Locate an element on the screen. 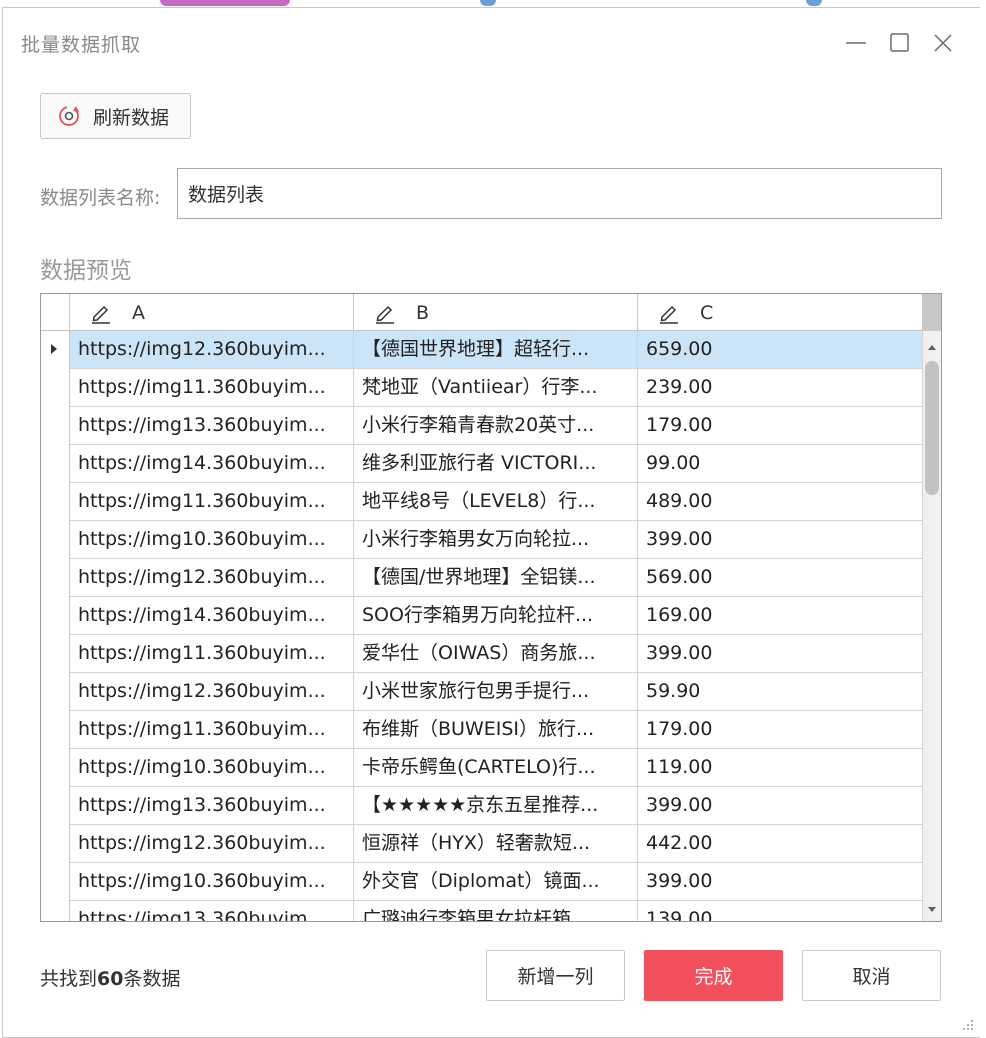 Image resolution: width=986 pixels, height=1038 pixels. grid-corner is located at coordinates (55, 312).